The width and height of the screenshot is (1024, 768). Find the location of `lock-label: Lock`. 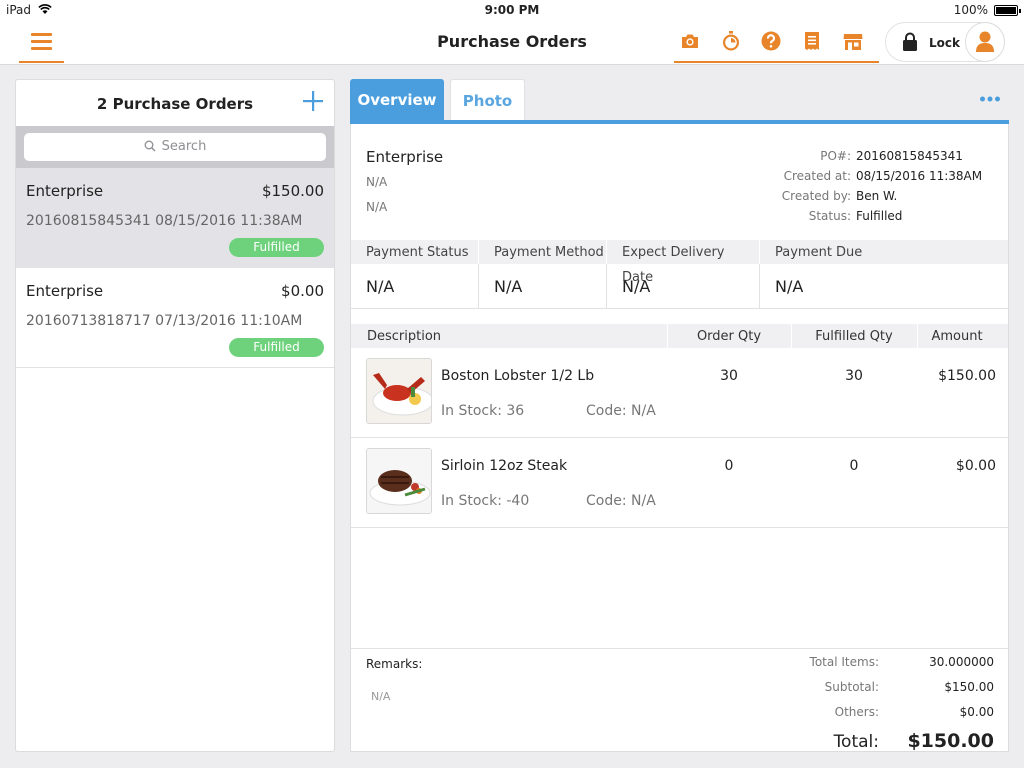

lock-label: Lock is located at coordinates (944, 43).